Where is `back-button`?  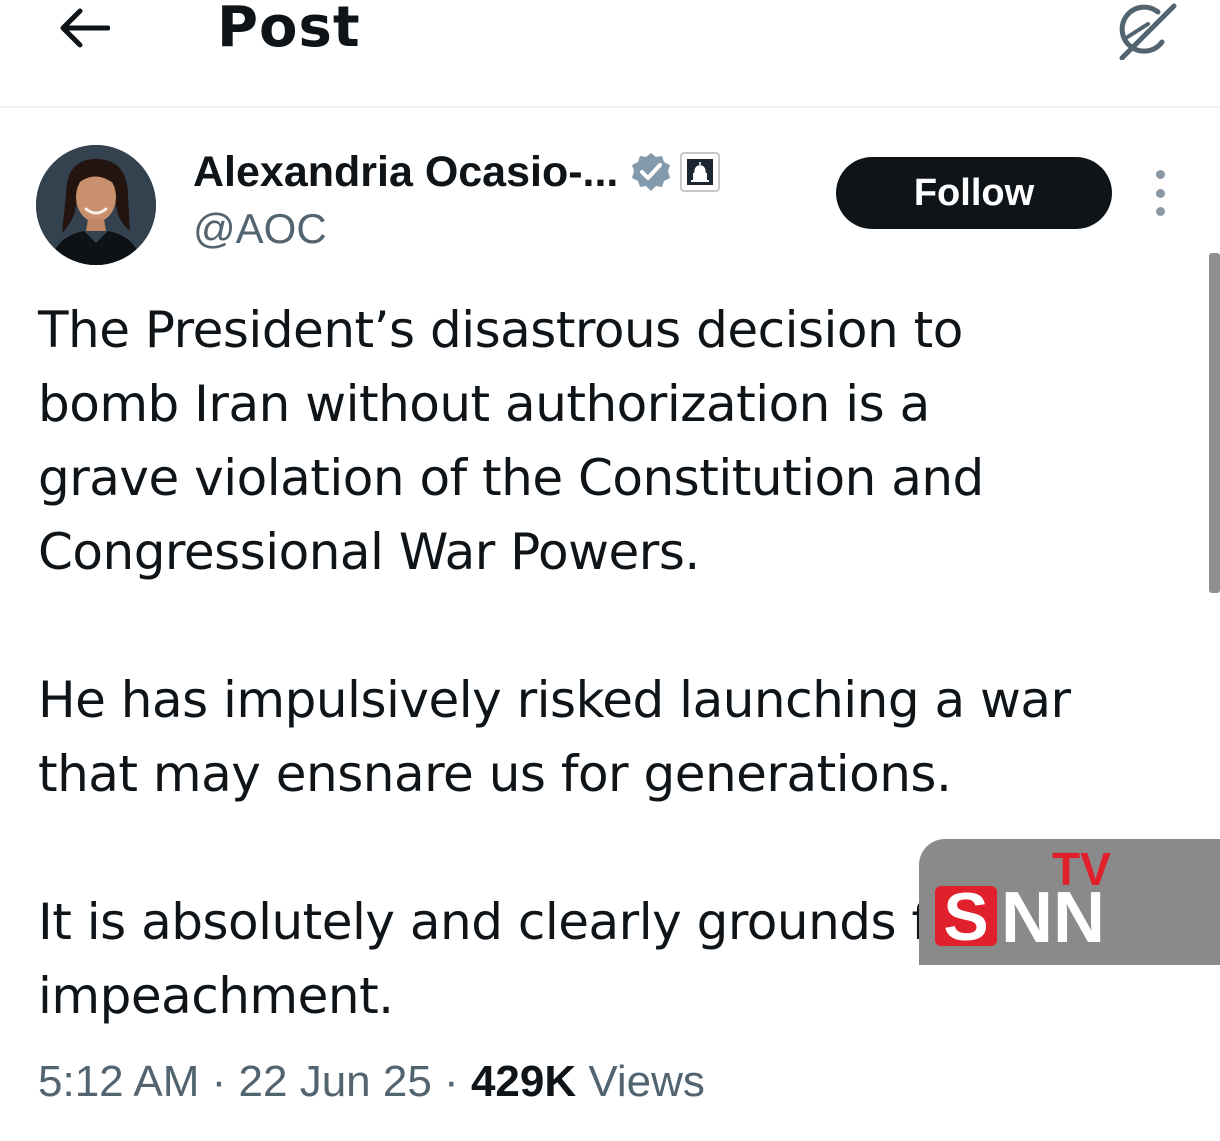
back-button is located at coordinates (84, 28).